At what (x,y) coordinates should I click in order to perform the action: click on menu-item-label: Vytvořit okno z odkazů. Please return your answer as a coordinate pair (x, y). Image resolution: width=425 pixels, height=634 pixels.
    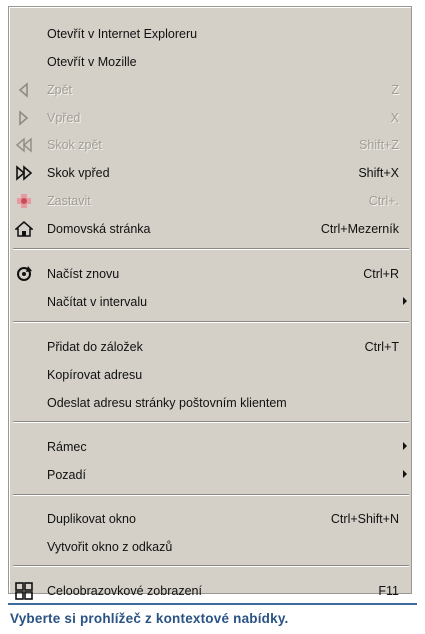
    Looking at the image, I should click on (110, 547).